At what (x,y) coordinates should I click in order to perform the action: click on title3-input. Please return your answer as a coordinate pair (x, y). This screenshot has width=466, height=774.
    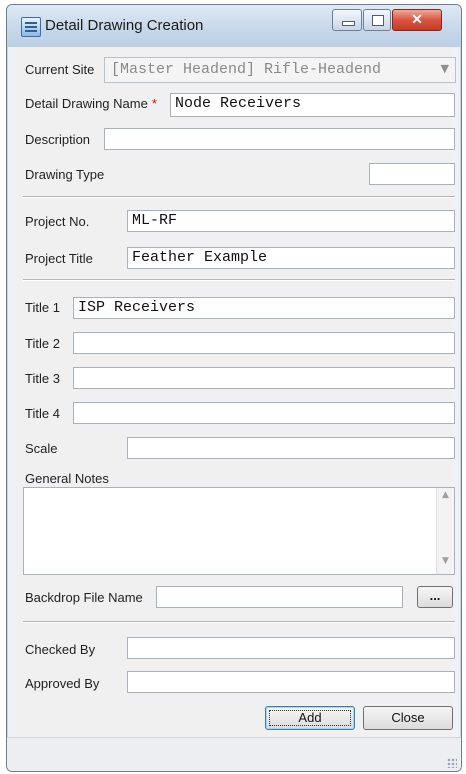
    Looking at the image, I should click on (264, 378).